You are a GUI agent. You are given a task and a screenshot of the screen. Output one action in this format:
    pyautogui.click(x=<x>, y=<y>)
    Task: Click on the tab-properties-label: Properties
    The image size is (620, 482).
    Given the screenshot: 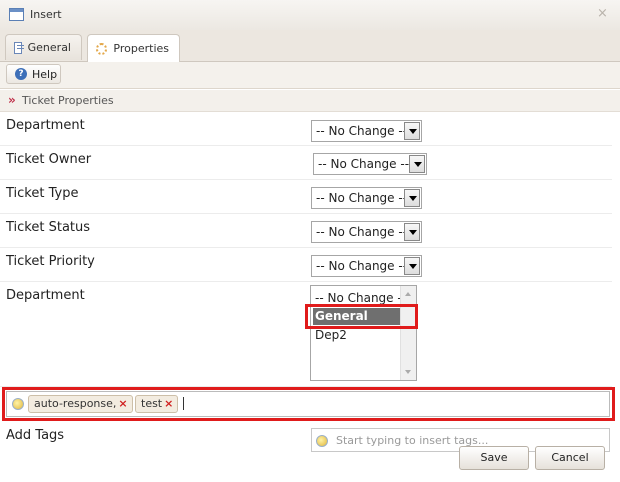 What is the action you would take?
    pyautogui.click(x=141, y=48)
    